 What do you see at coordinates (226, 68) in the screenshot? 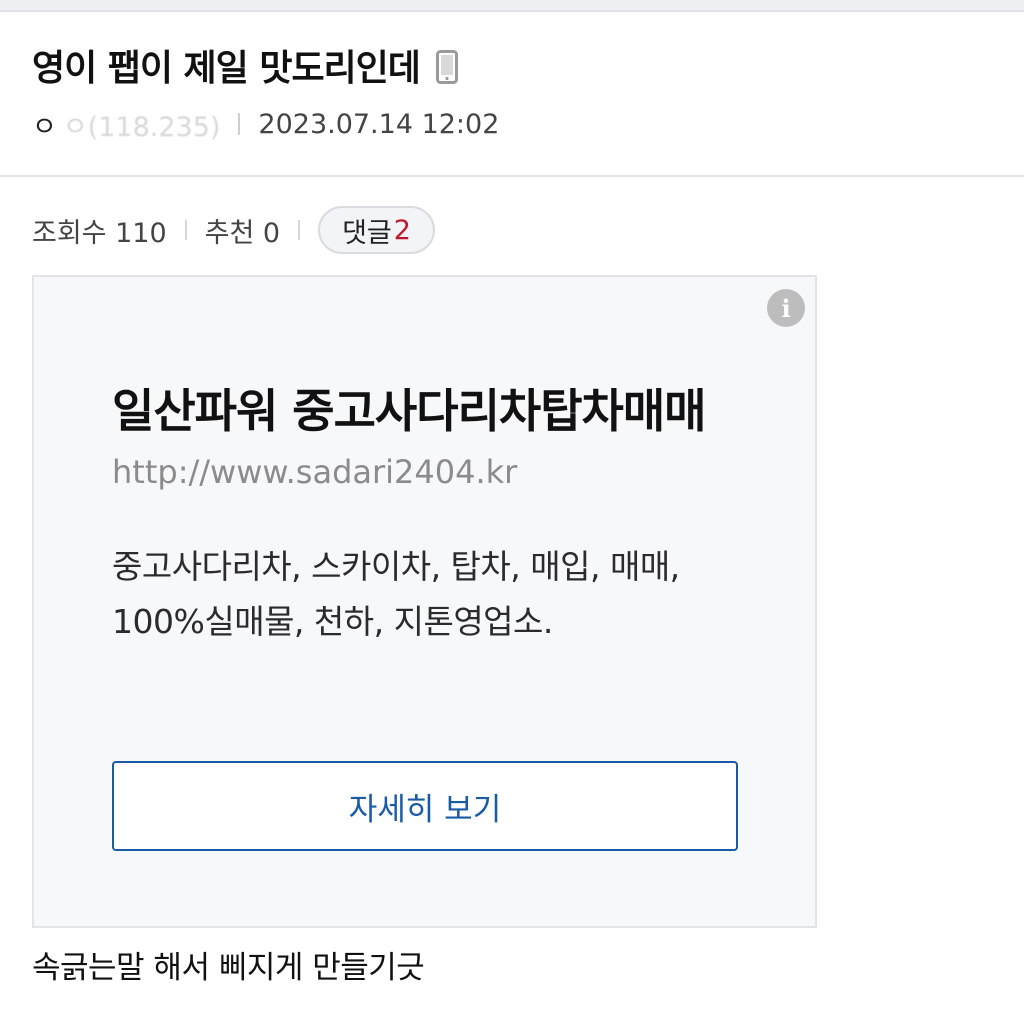
I see `post-title: 영이 팹이 제일 맛도리인데` at bounding box center [226, 68].